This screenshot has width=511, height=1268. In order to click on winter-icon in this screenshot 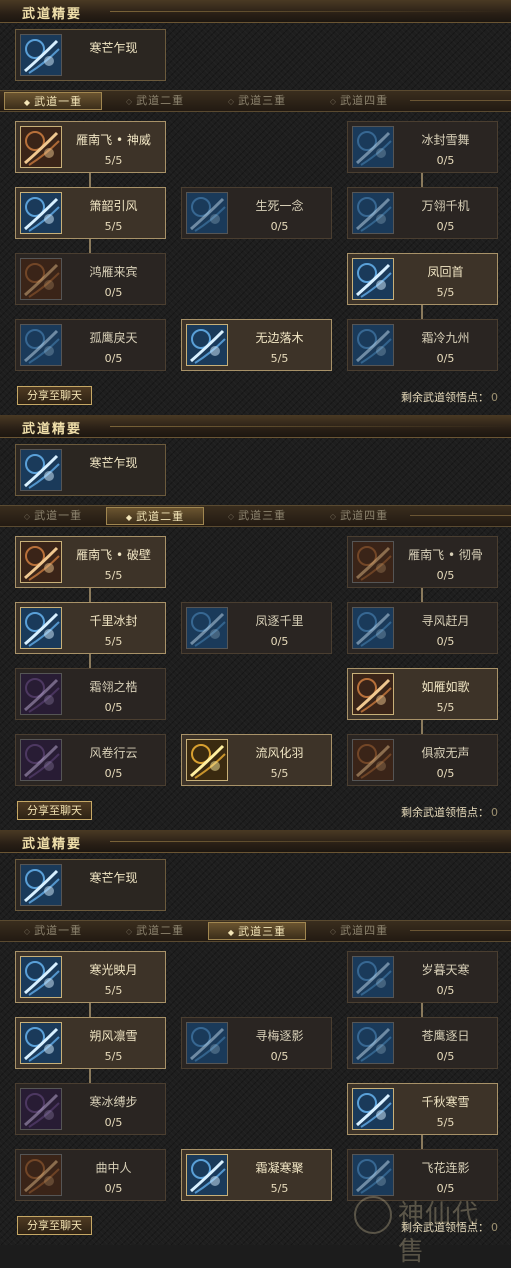, I will do `click(373, 977)`.